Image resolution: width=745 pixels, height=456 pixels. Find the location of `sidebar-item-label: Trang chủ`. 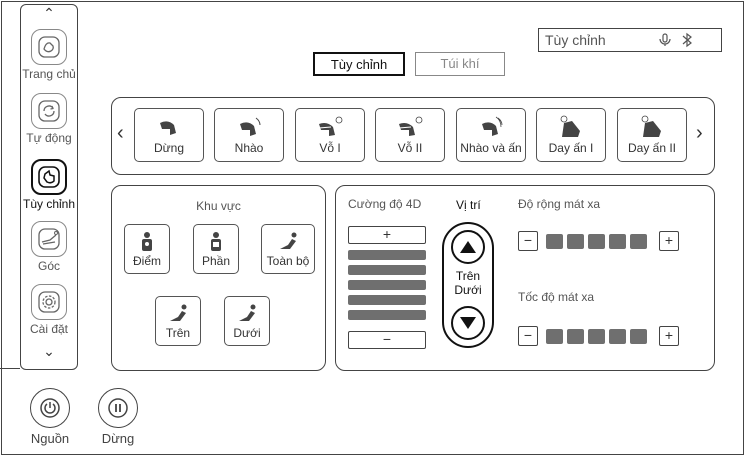

sidebar-item-label: Trang chủ is located at coordinates (49, 74).